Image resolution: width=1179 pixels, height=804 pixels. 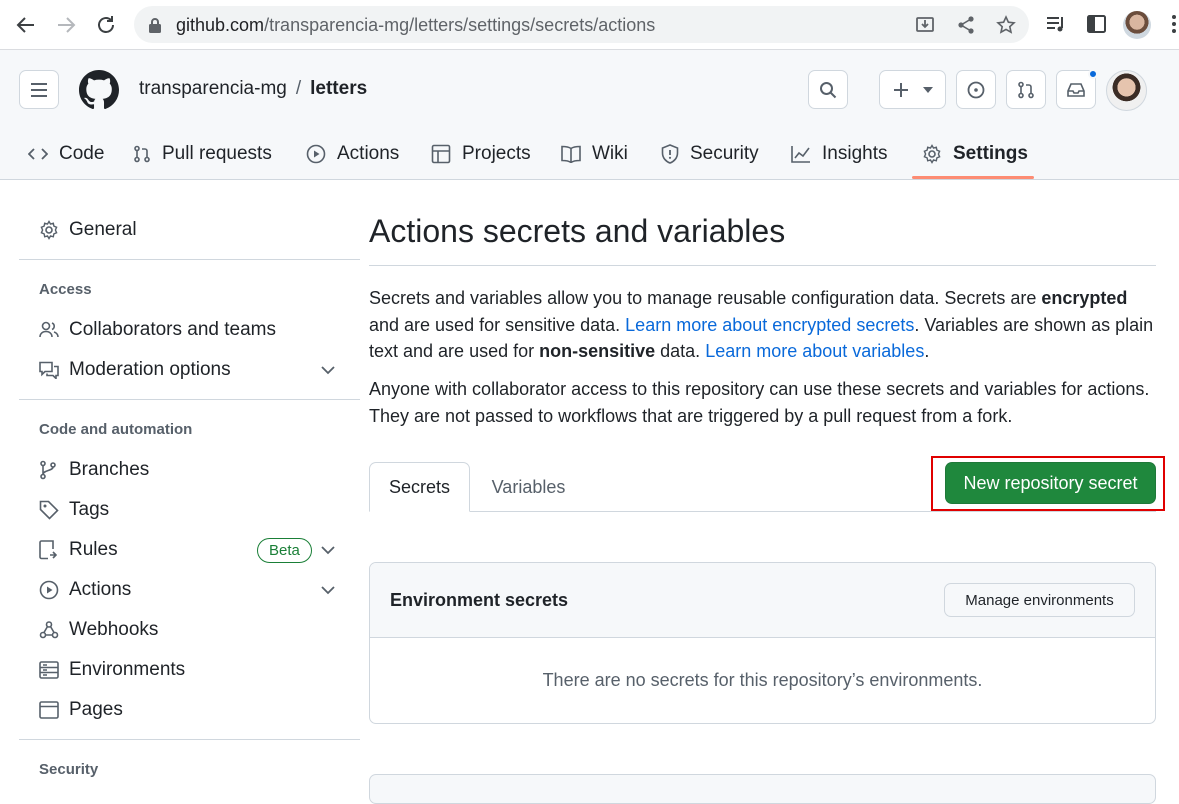 I want to click on repo-breadcrumb: transparencia-mg / letters, so click(x=253, y=89).